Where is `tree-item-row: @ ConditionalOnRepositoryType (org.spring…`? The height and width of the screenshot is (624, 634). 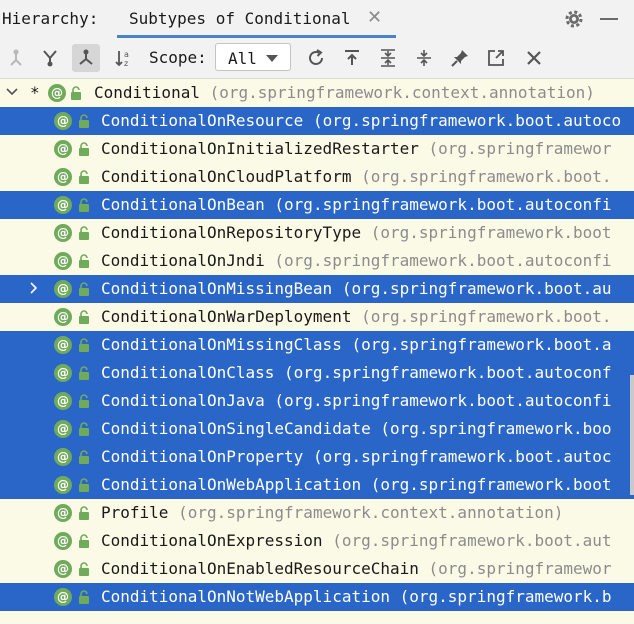
tree-item-row: @ ConditionalOnRepositoryType (org.spring… is located at coordinates (317, 233).